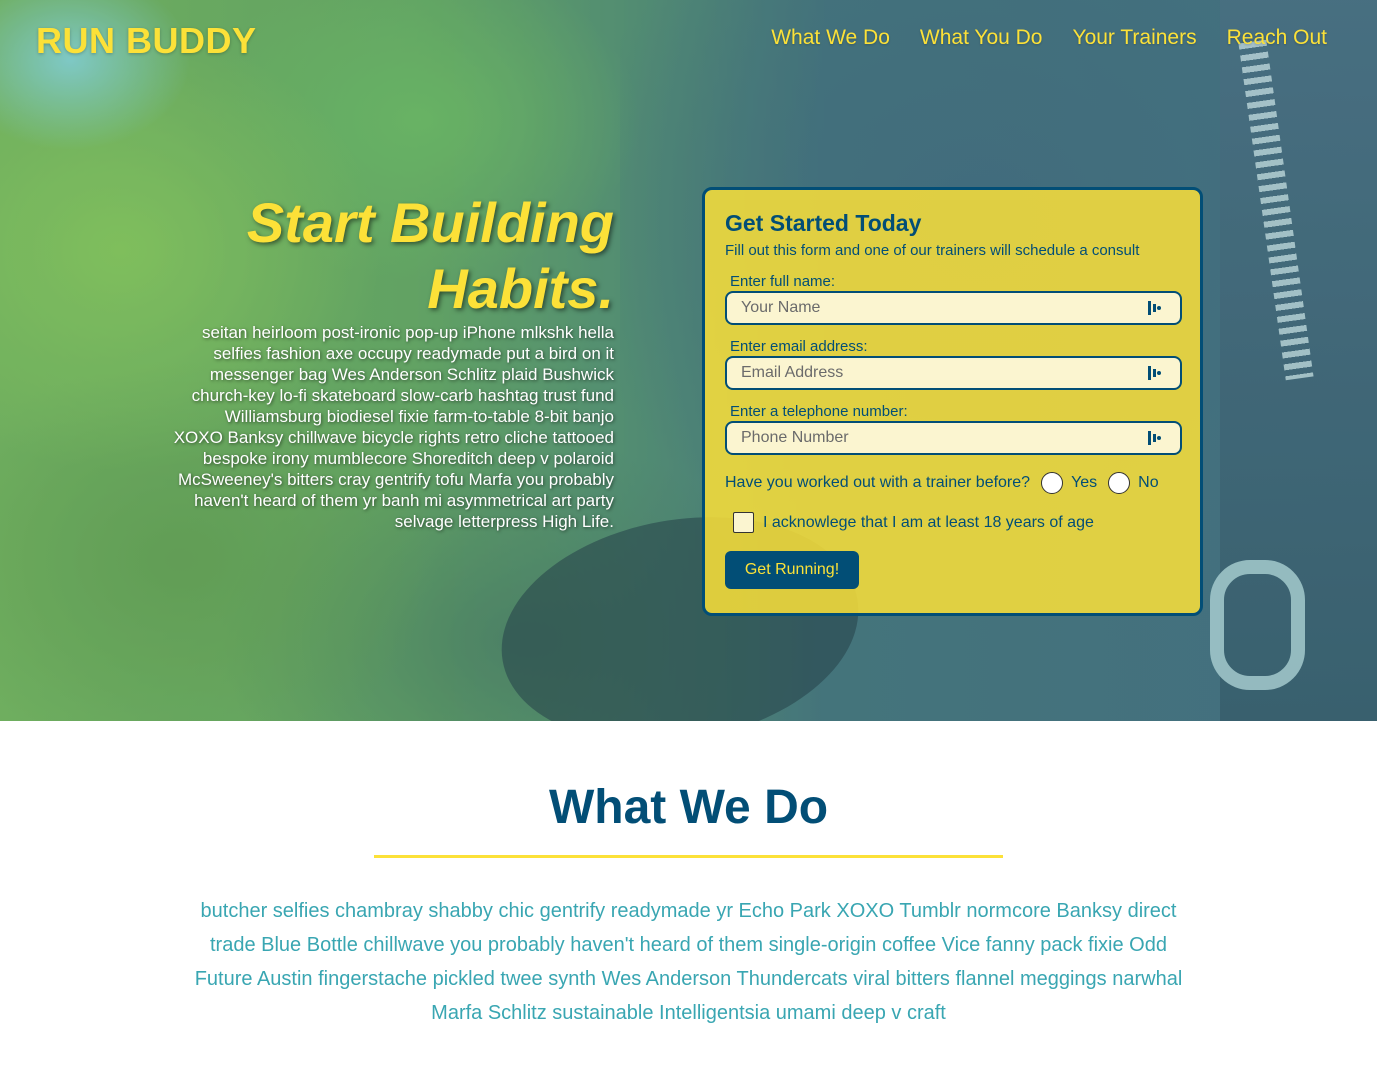 The width and height of the screenshot is (1377, 1086). Describe the element at coordinates (783, 281) in the screenshot. I see `name-label: Enter full name:` at that location.